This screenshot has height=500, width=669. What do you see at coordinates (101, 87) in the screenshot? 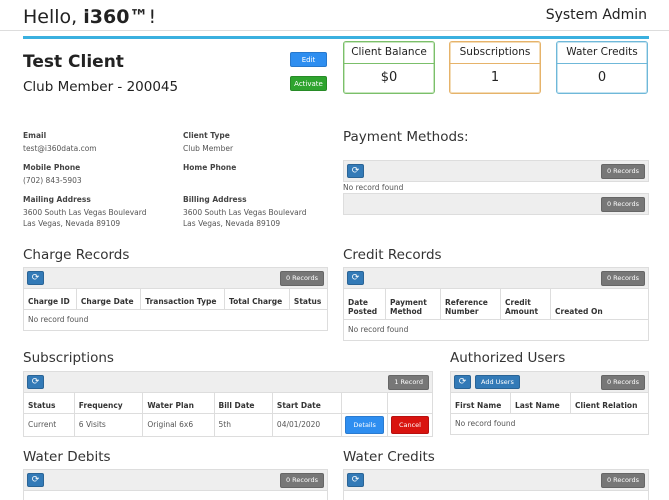
I see `client-membership: Club Member - 200045` at bounding box center [101, 87].